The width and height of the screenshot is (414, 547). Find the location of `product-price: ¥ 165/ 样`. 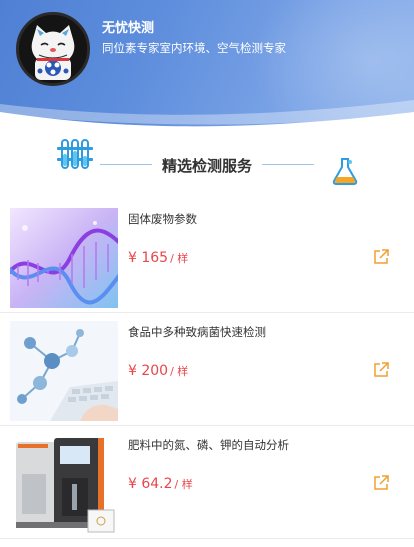

product-price: ¥ 165/ 样 is located at coordinates (158, 258).